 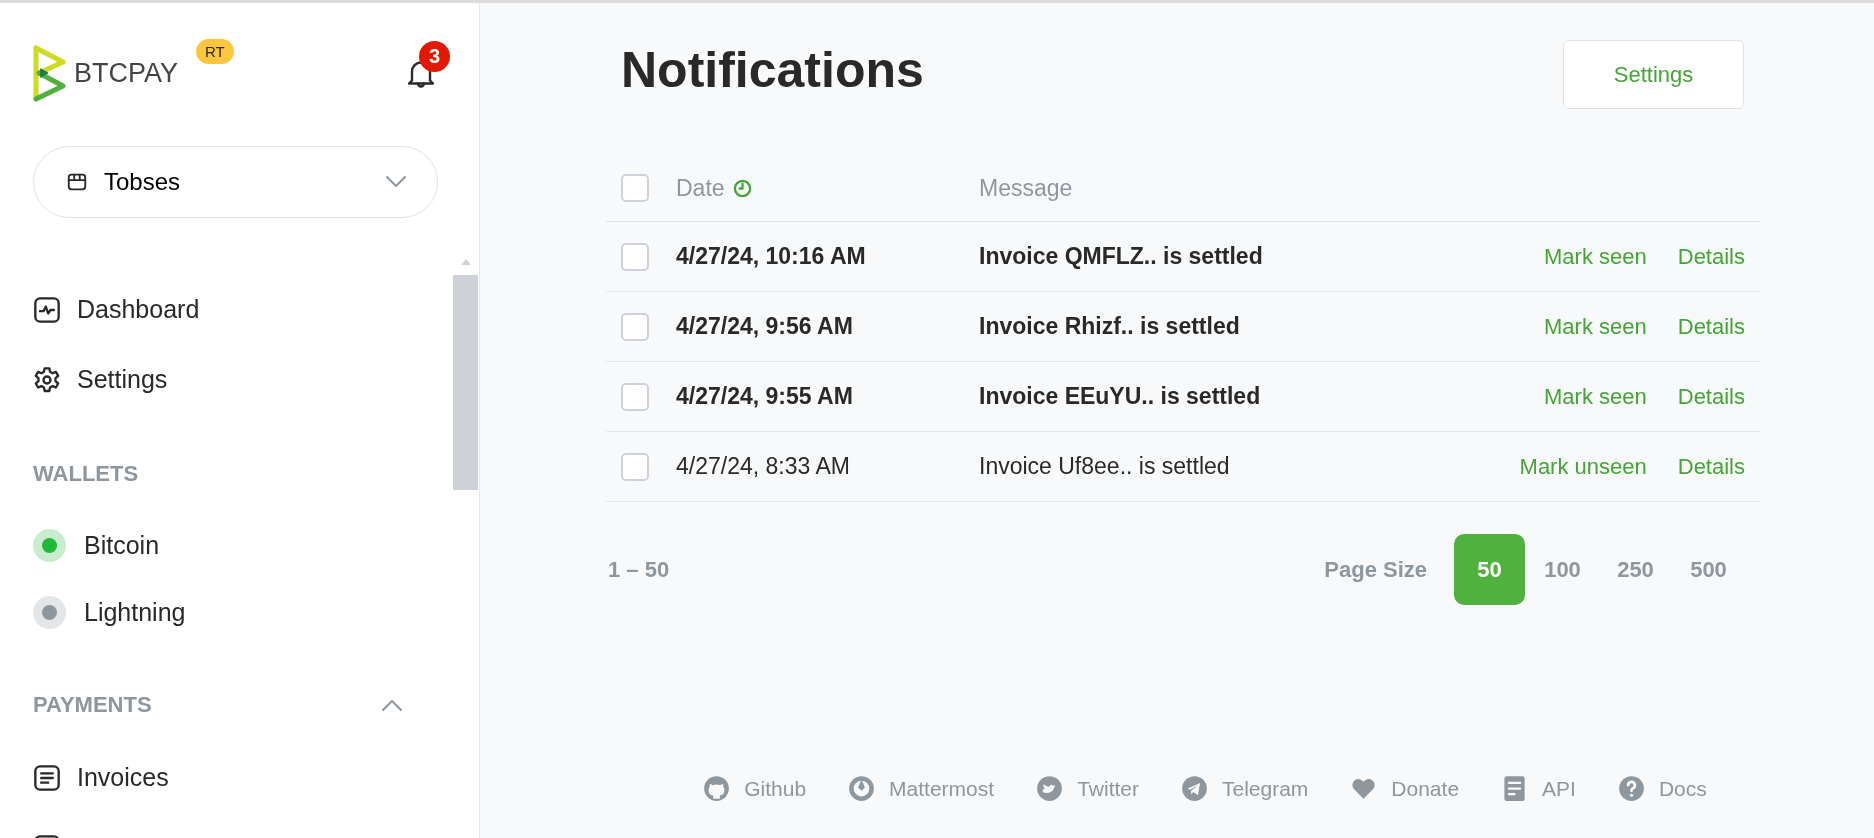 I want to click on settings-button: Settings, so click(x=1653, y=74).